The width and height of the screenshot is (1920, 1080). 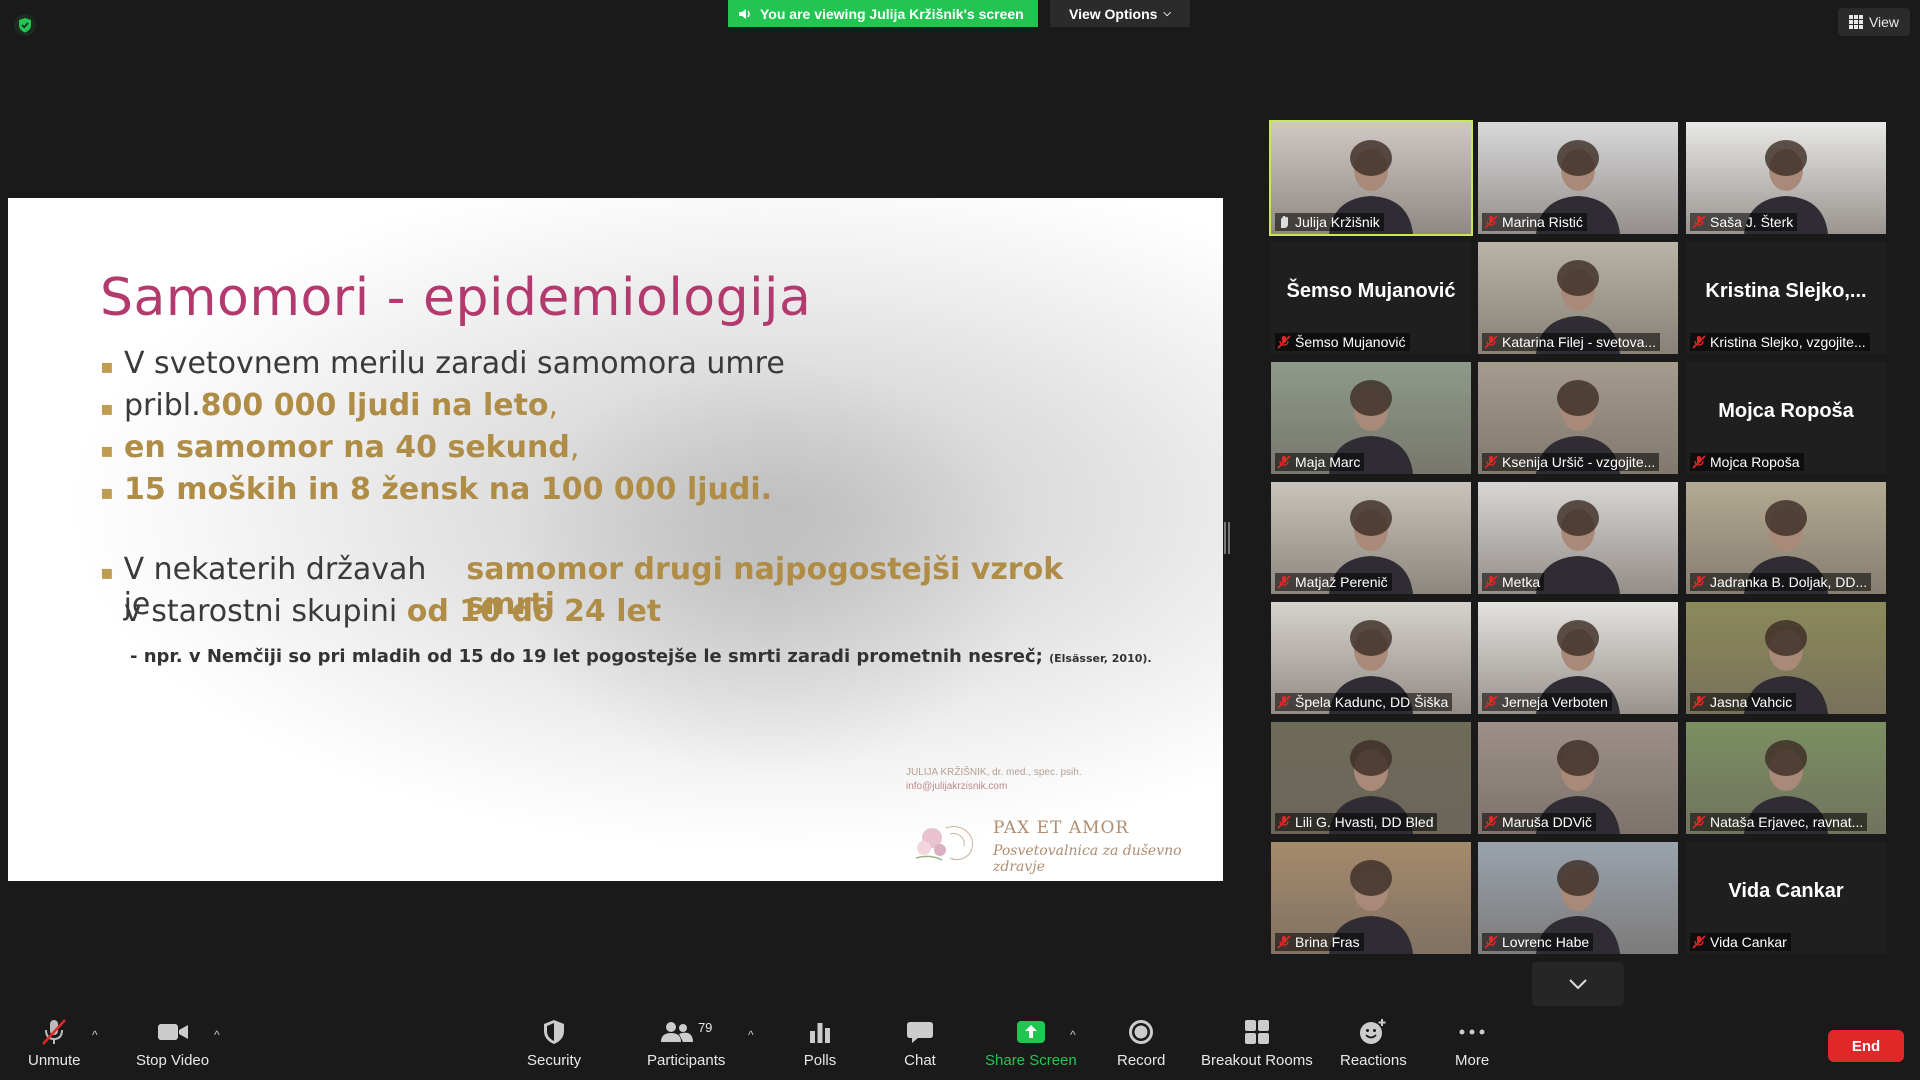 I want to click on participant-name-label: Špela Kadunc, DD Šiška, so click(x=1364, y=702).